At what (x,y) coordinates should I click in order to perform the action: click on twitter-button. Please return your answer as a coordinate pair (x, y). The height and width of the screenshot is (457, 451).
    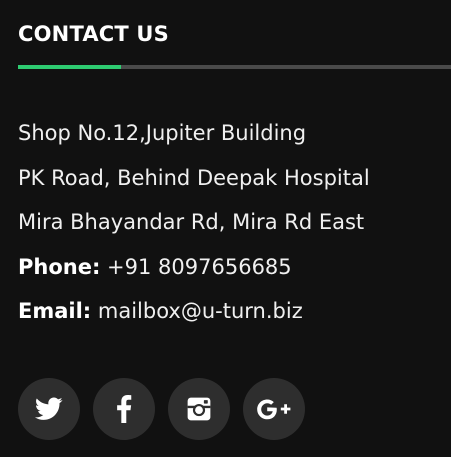
    Looking at the image, I should click on (49, 409).